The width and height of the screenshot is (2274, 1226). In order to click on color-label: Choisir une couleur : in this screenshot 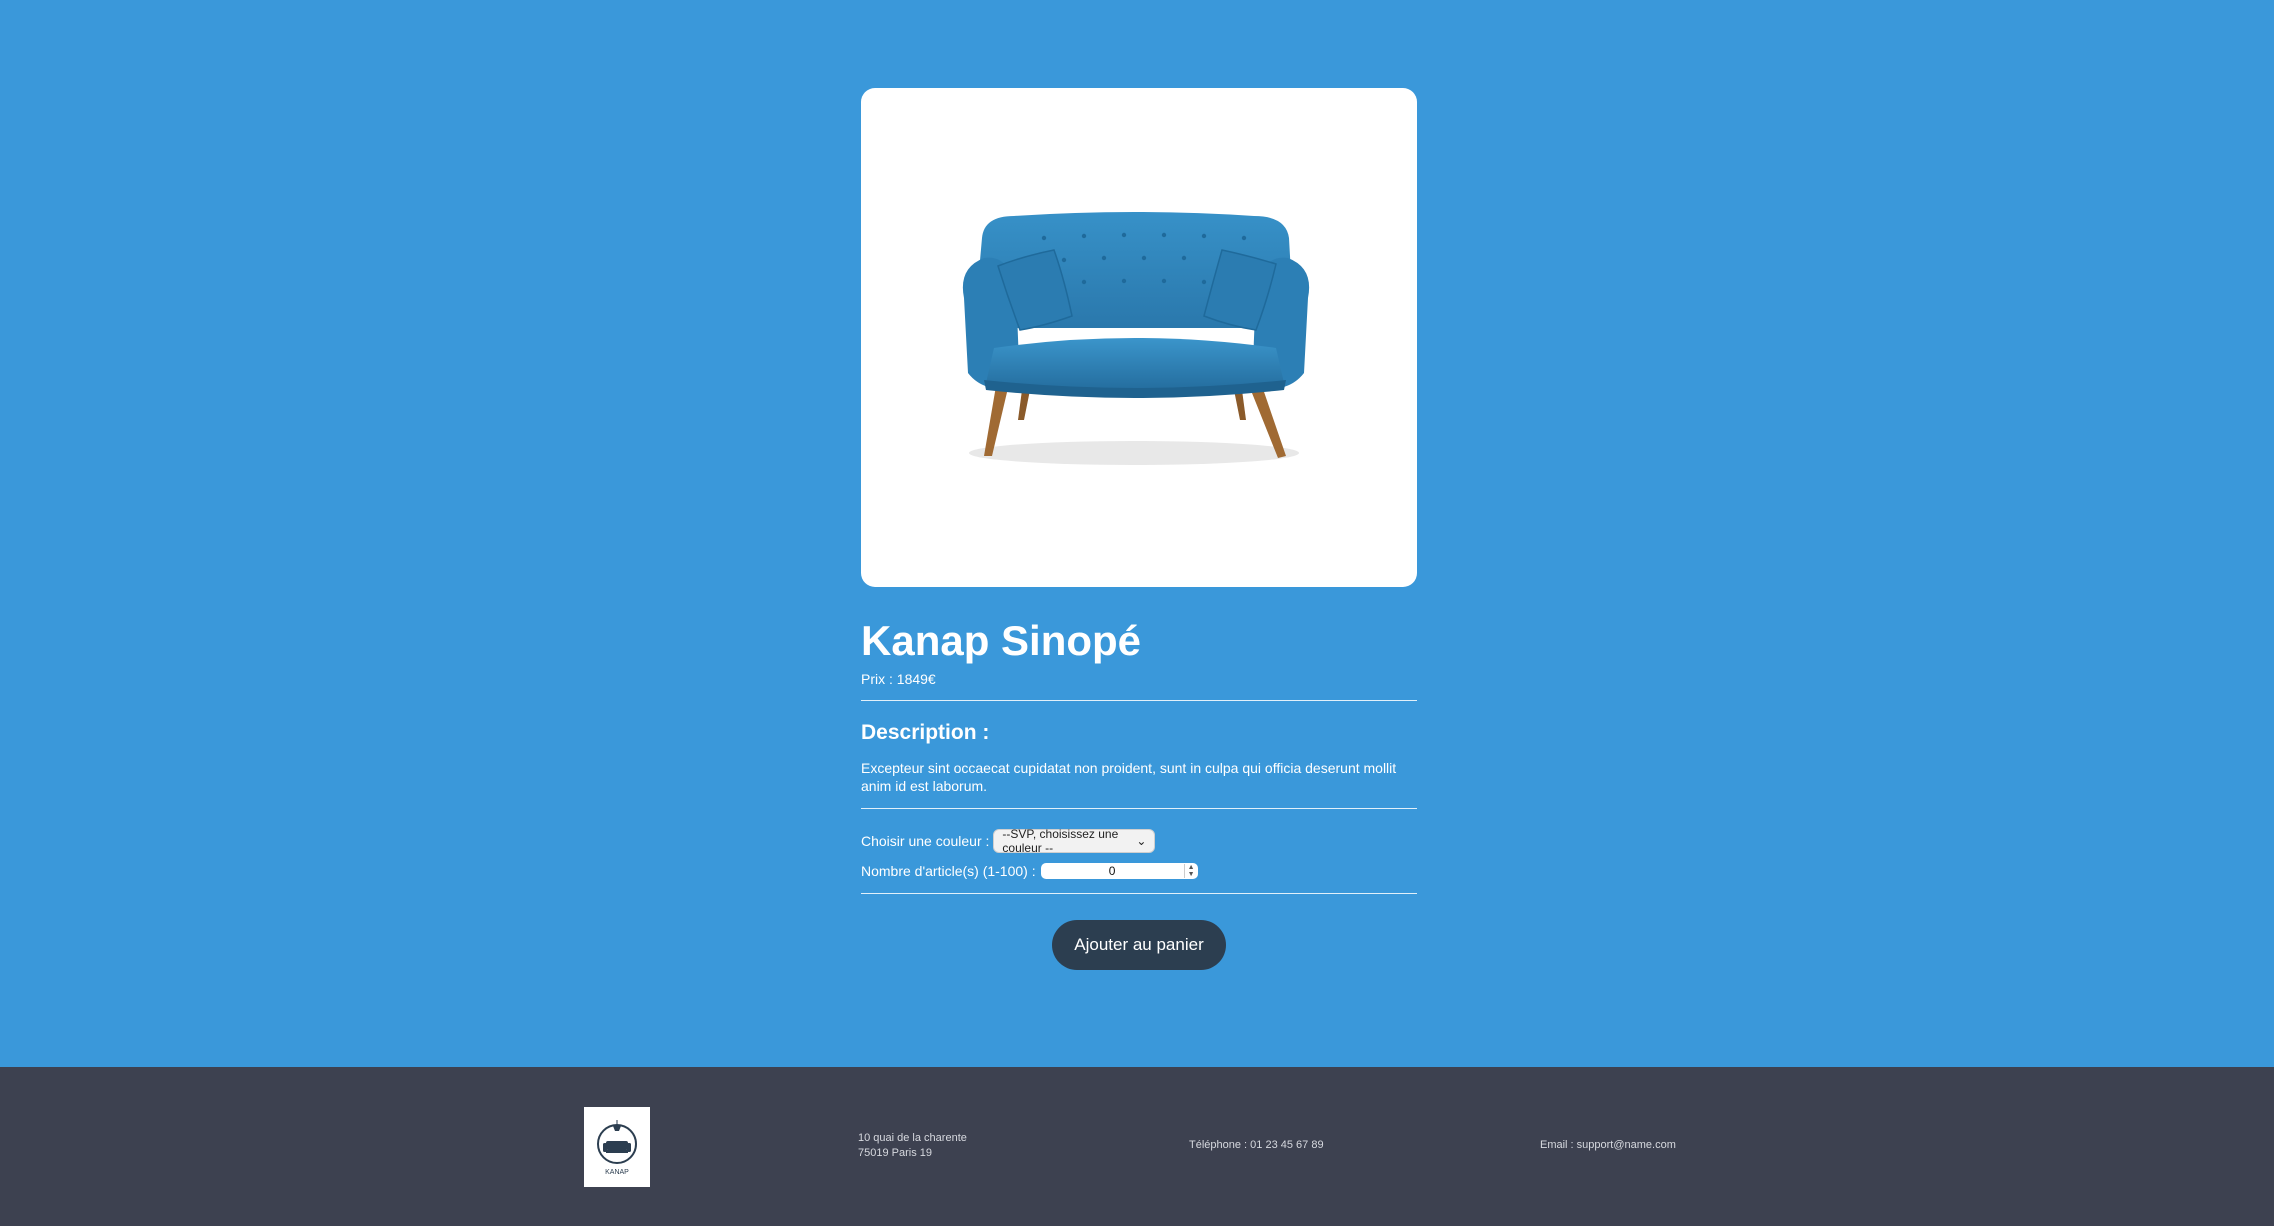, I will do `click(925, 841)`.